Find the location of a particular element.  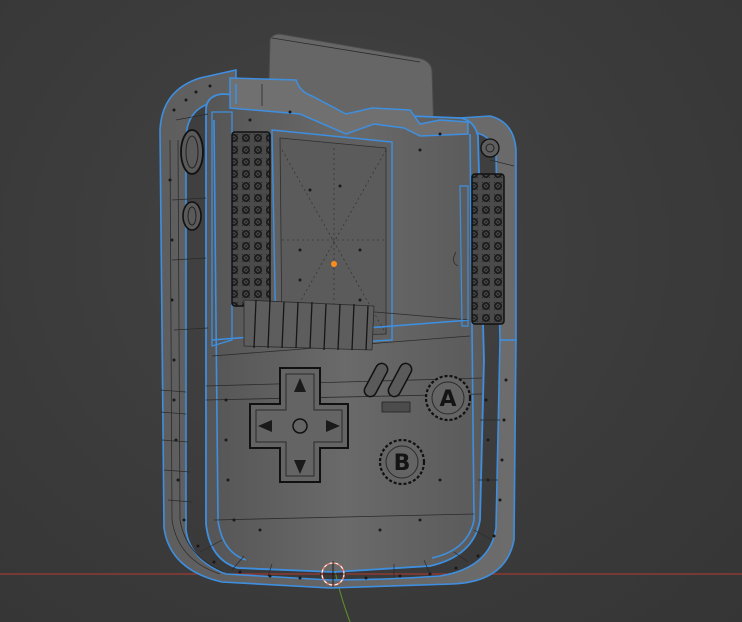

side-dial-bottom is located at coordinates (192, 216).